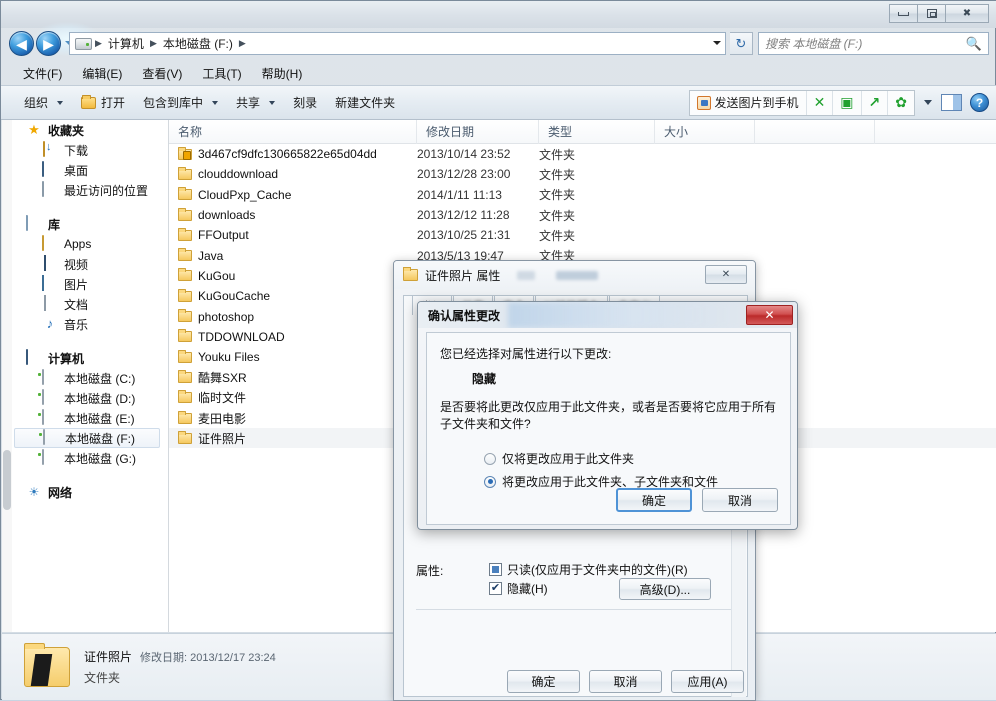  Describe the element at coordinates (705, 131) in the screenshot. I see `column-header-size: 大小` at that location.